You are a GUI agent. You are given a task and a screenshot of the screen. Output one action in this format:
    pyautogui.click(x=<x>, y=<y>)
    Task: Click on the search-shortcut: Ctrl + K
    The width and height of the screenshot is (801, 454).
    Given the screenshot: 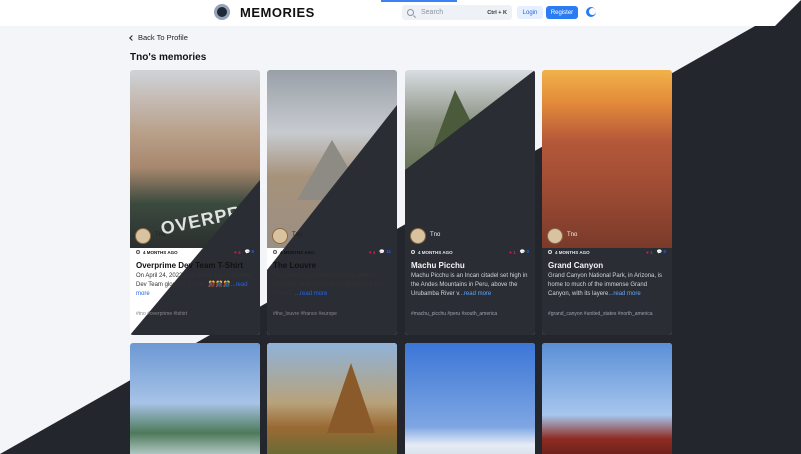 What is the action you would take?
    pyautogui.click(x=497, y=12)
    